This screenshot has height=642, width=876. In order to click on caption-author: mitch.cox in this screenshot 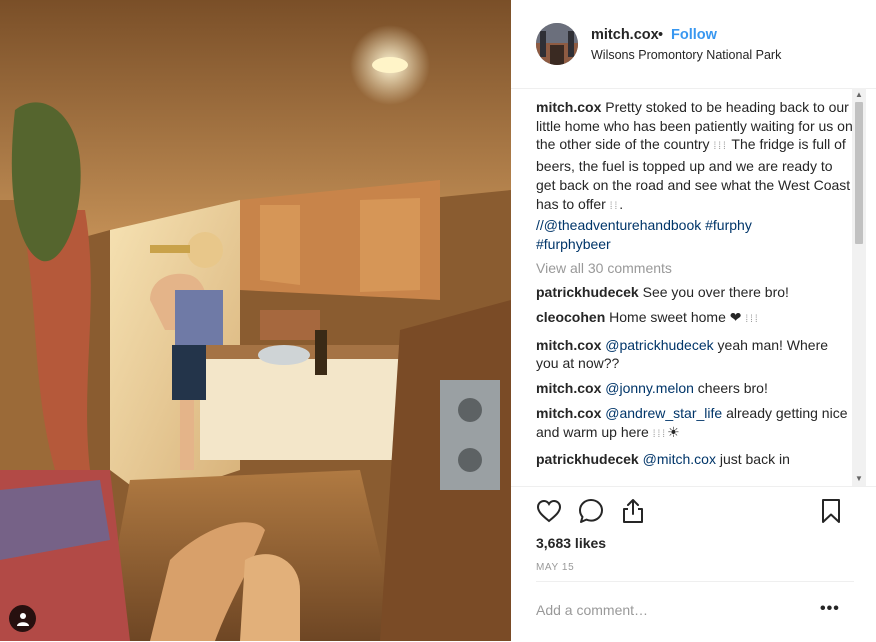, I will do `click(568, 107)`.